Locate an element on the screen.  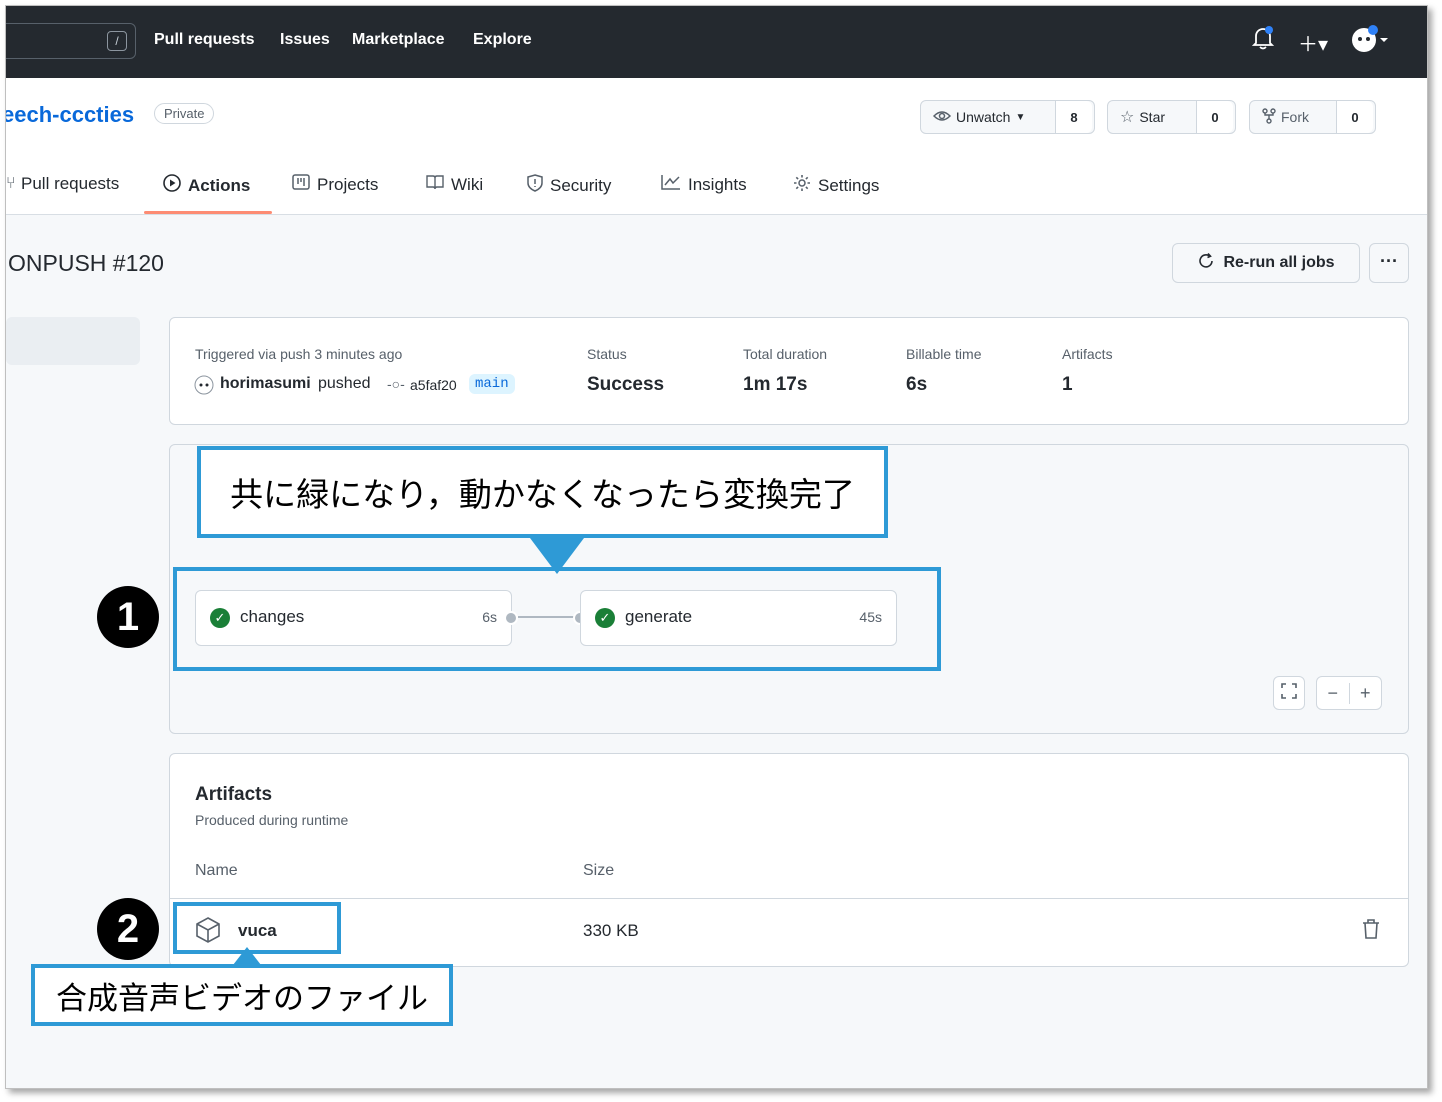
tab-label: Settings is located at coordinates (849, 185).